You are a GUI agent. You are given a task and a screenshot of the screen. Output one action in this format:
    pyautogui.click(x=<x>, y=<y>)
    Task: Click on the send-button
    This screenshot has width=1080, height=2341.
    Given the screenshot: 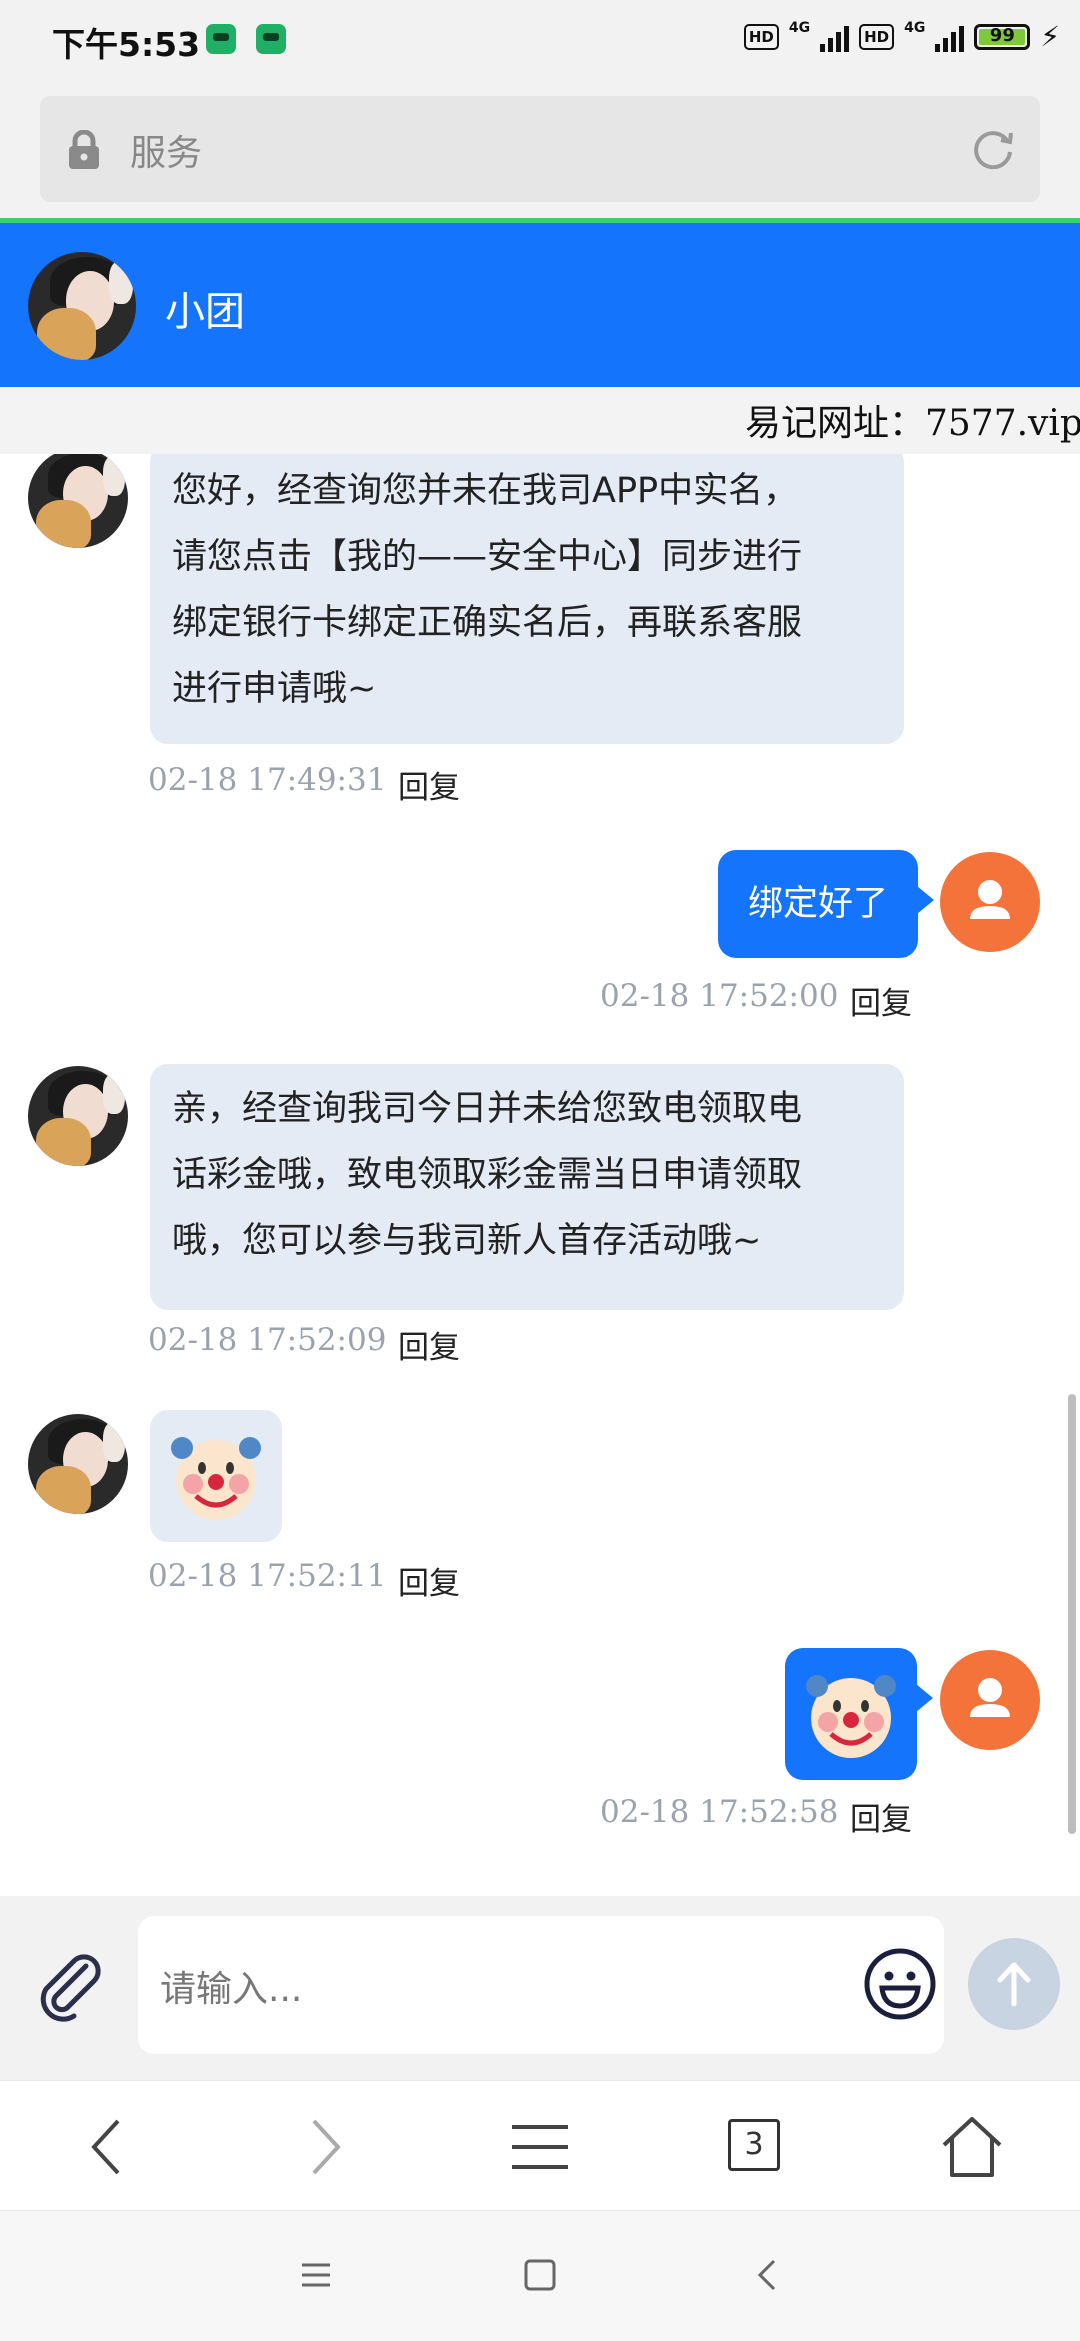 What is the action you would take?
    pyautogui.click(x=1014, y=1984)
    